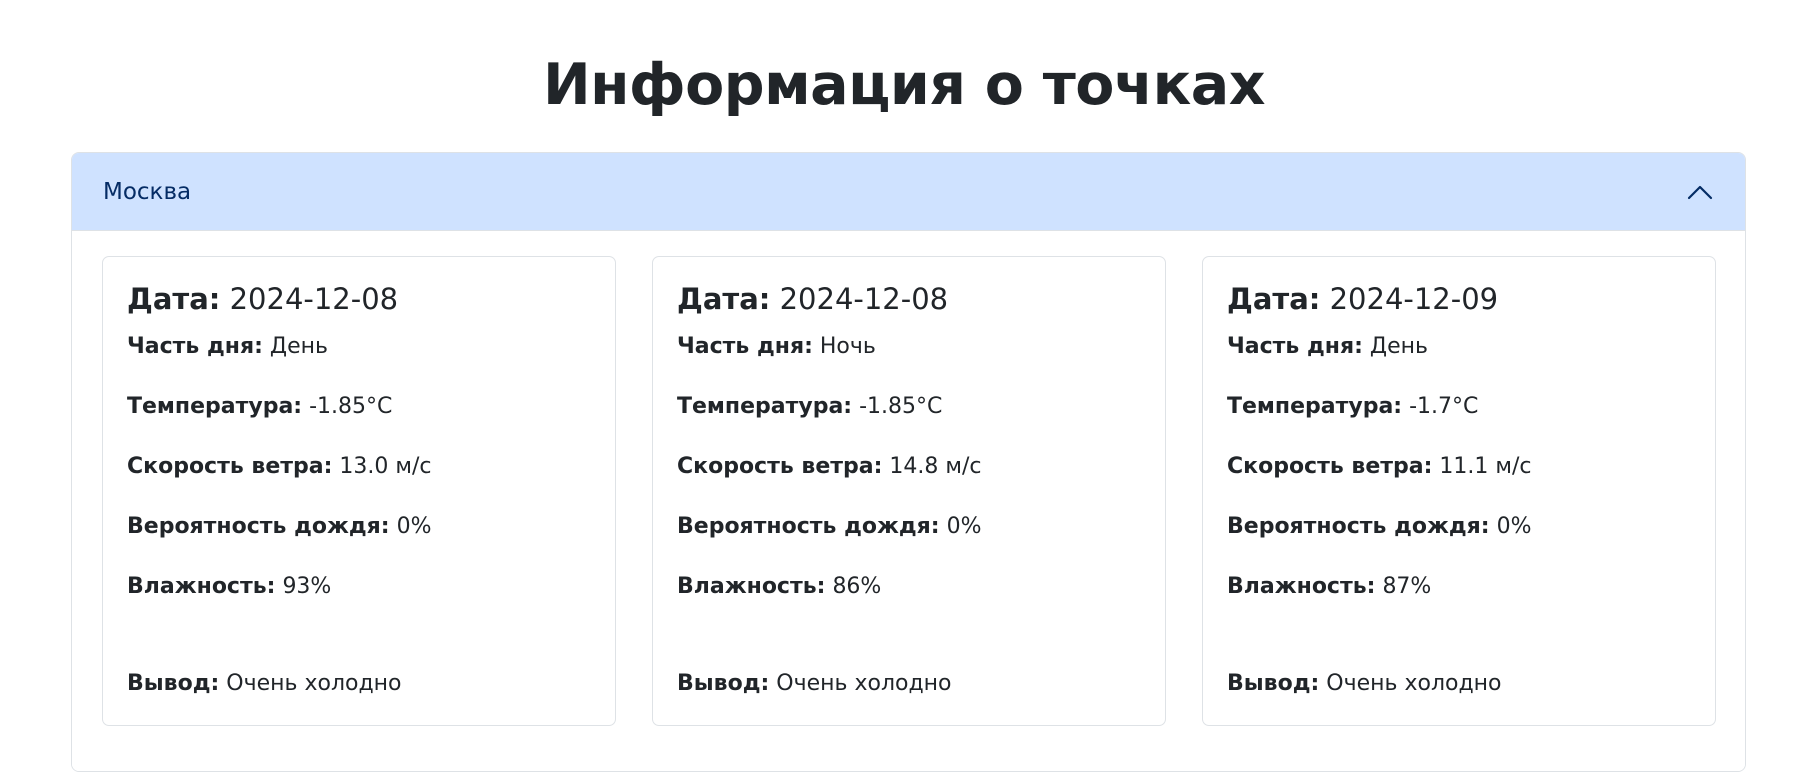 Image resolution: width=1808 pixels, height=772 pixels. What do you see at coordinates (857, 586) in the screenshot?
I see `humidity-value: 86%` at bounding box center [857, 586].